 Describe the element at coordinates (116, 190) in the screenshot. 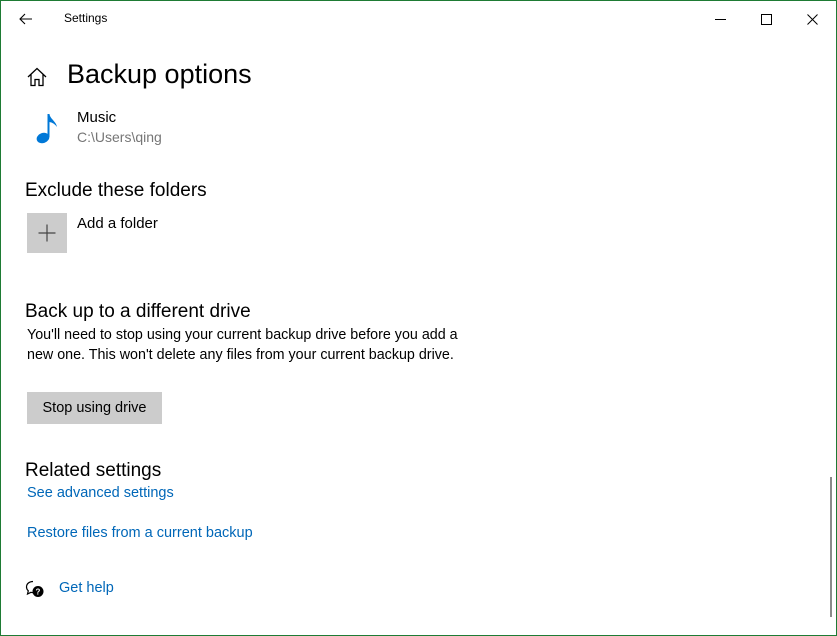

I see `exclude-heading: Exclude these folders` at that location.